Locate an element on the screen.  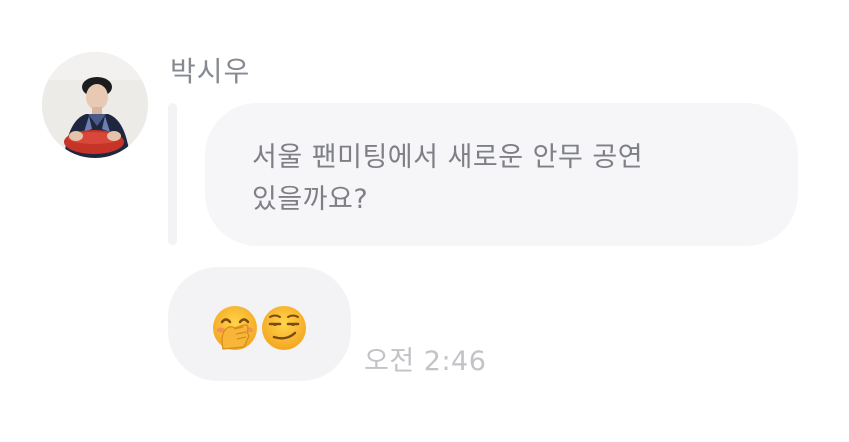
smirking-face-emoji-icon is located at coordinates (284, 328).